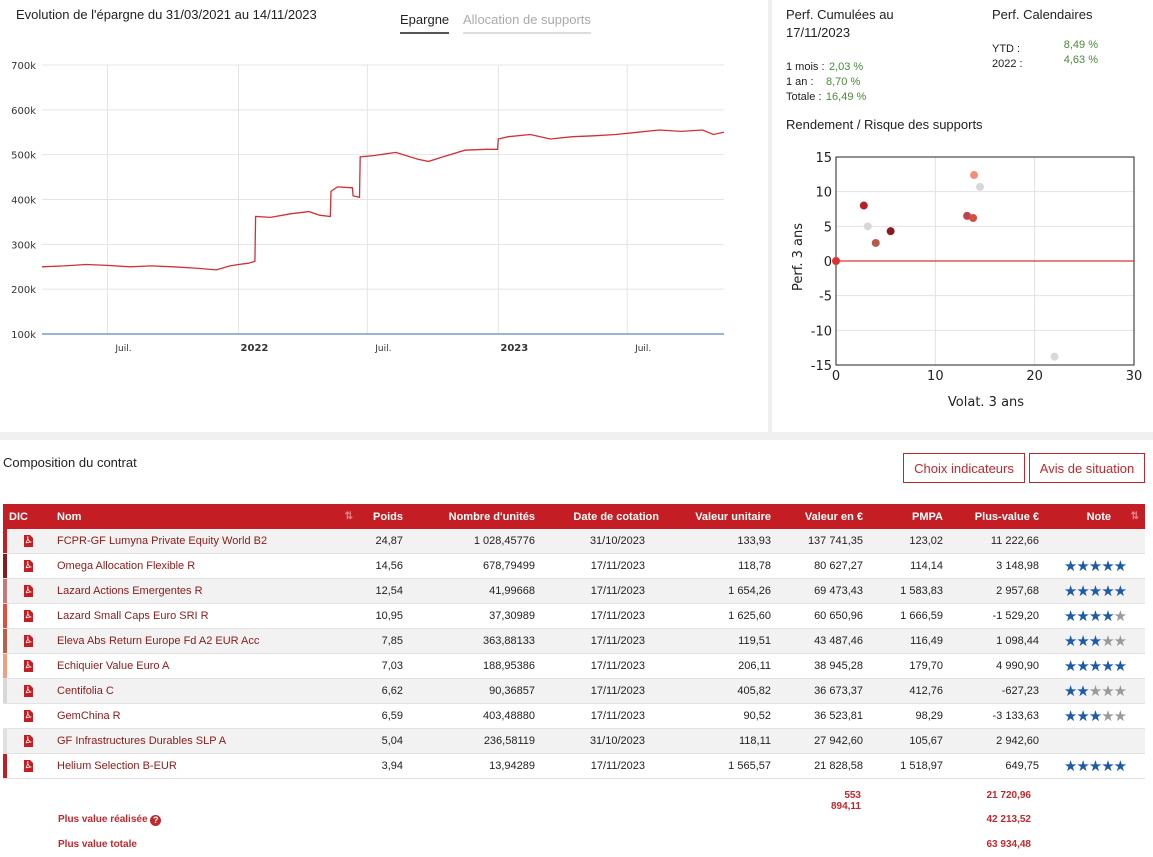 This screenshot has height=857, width=1153. I want to click on evolution-x-tick-label: Juil., so click(642, 349).